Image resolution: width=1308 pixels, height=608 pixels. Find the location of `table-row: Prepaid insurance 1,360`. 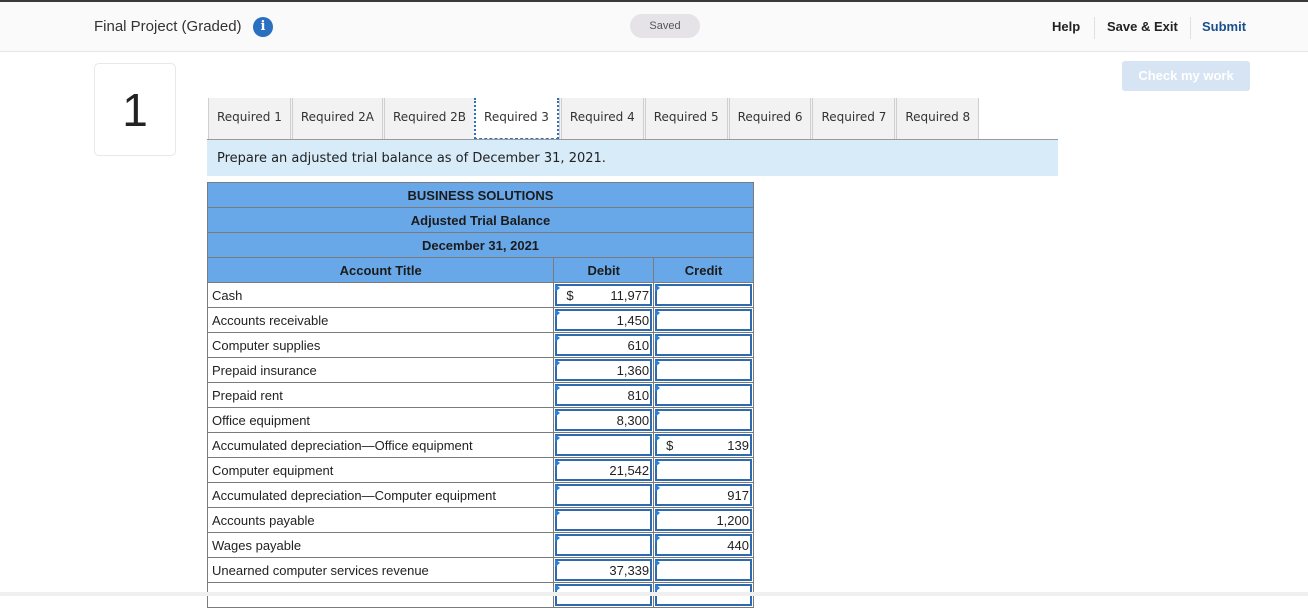

table-row: Prepaid insurance 1,360 is located at coordinates (480, 370).